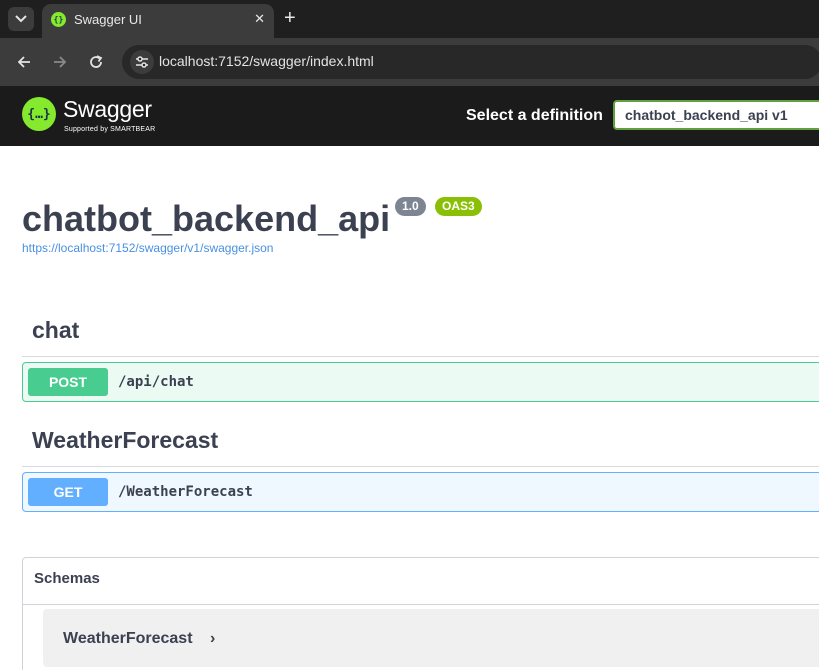 This screenshot has height=670, width=819. I want to click on model-weatherforecast: WeatherForecast ›, so click(431, 638).